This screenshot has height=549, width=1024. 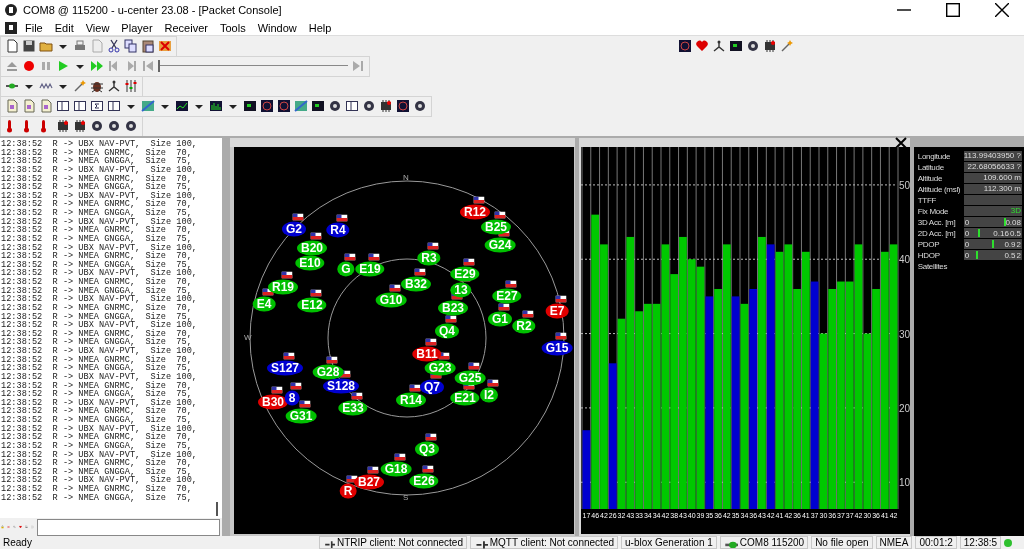 What do you see at coordinates (930, 178) in the screenshot?
I see `info-label: Altitude` at bounding box center [930, 178].